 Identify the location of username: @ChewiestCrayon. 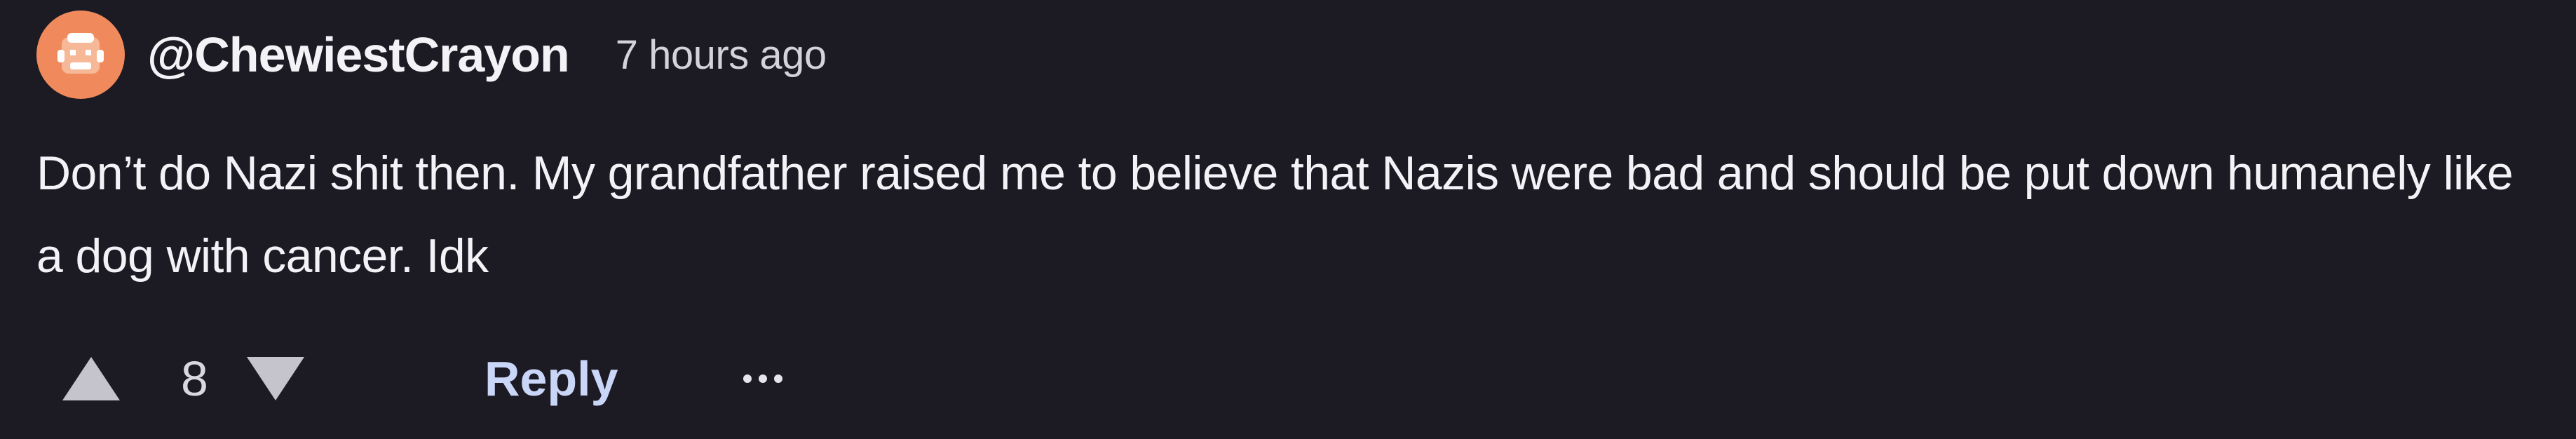
(358, 55).